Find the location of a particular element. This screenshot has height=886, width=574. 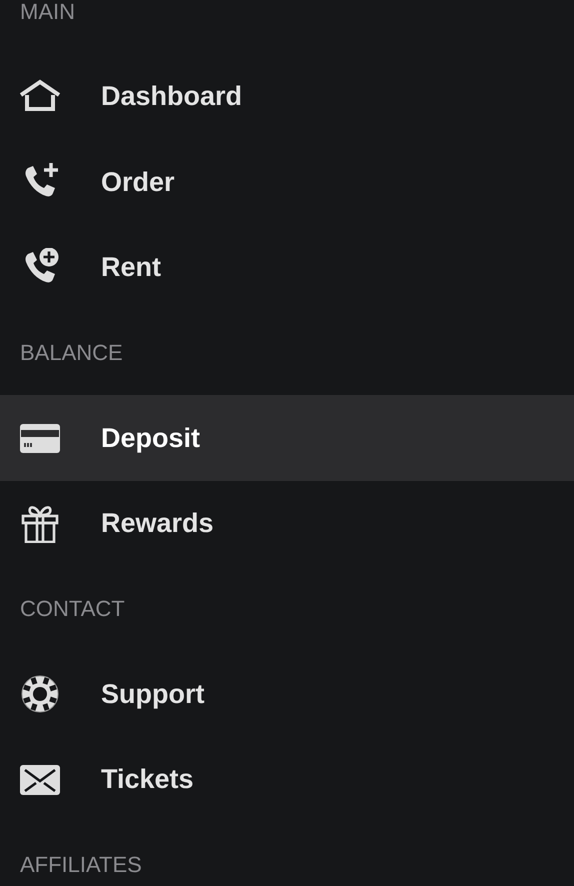

sidebar-item: Dashboard is located at coordinates (287, 97).